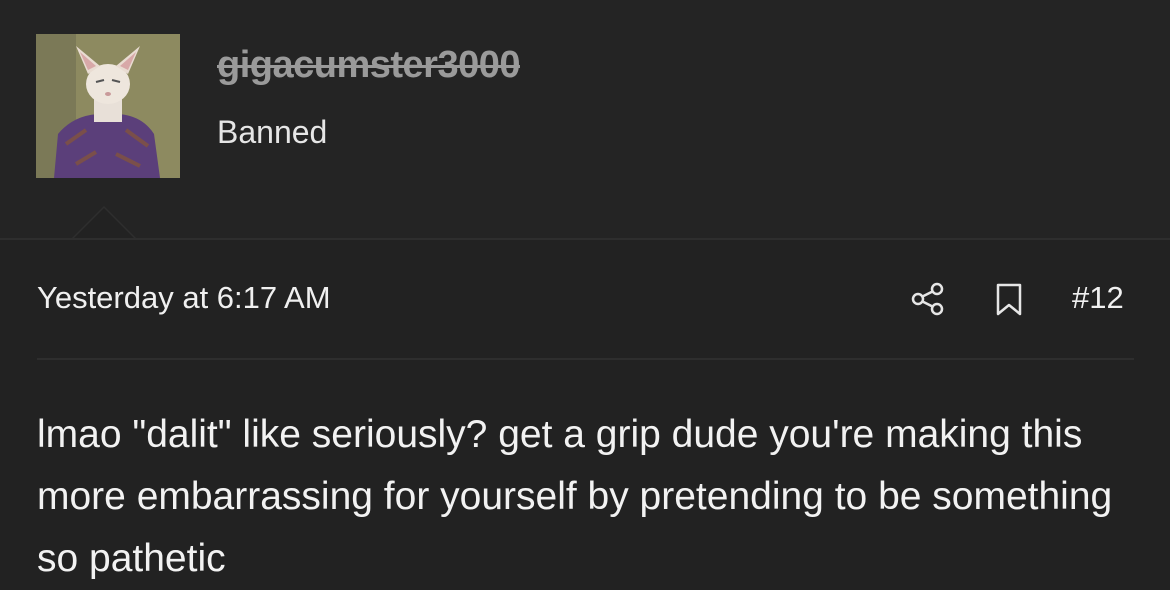 This screenshot has height=590, width=1170. What do you see at coordinates (369, 65) in the screenshot?
I see `username: gigacumster3000` at bounding box center [369, 65].